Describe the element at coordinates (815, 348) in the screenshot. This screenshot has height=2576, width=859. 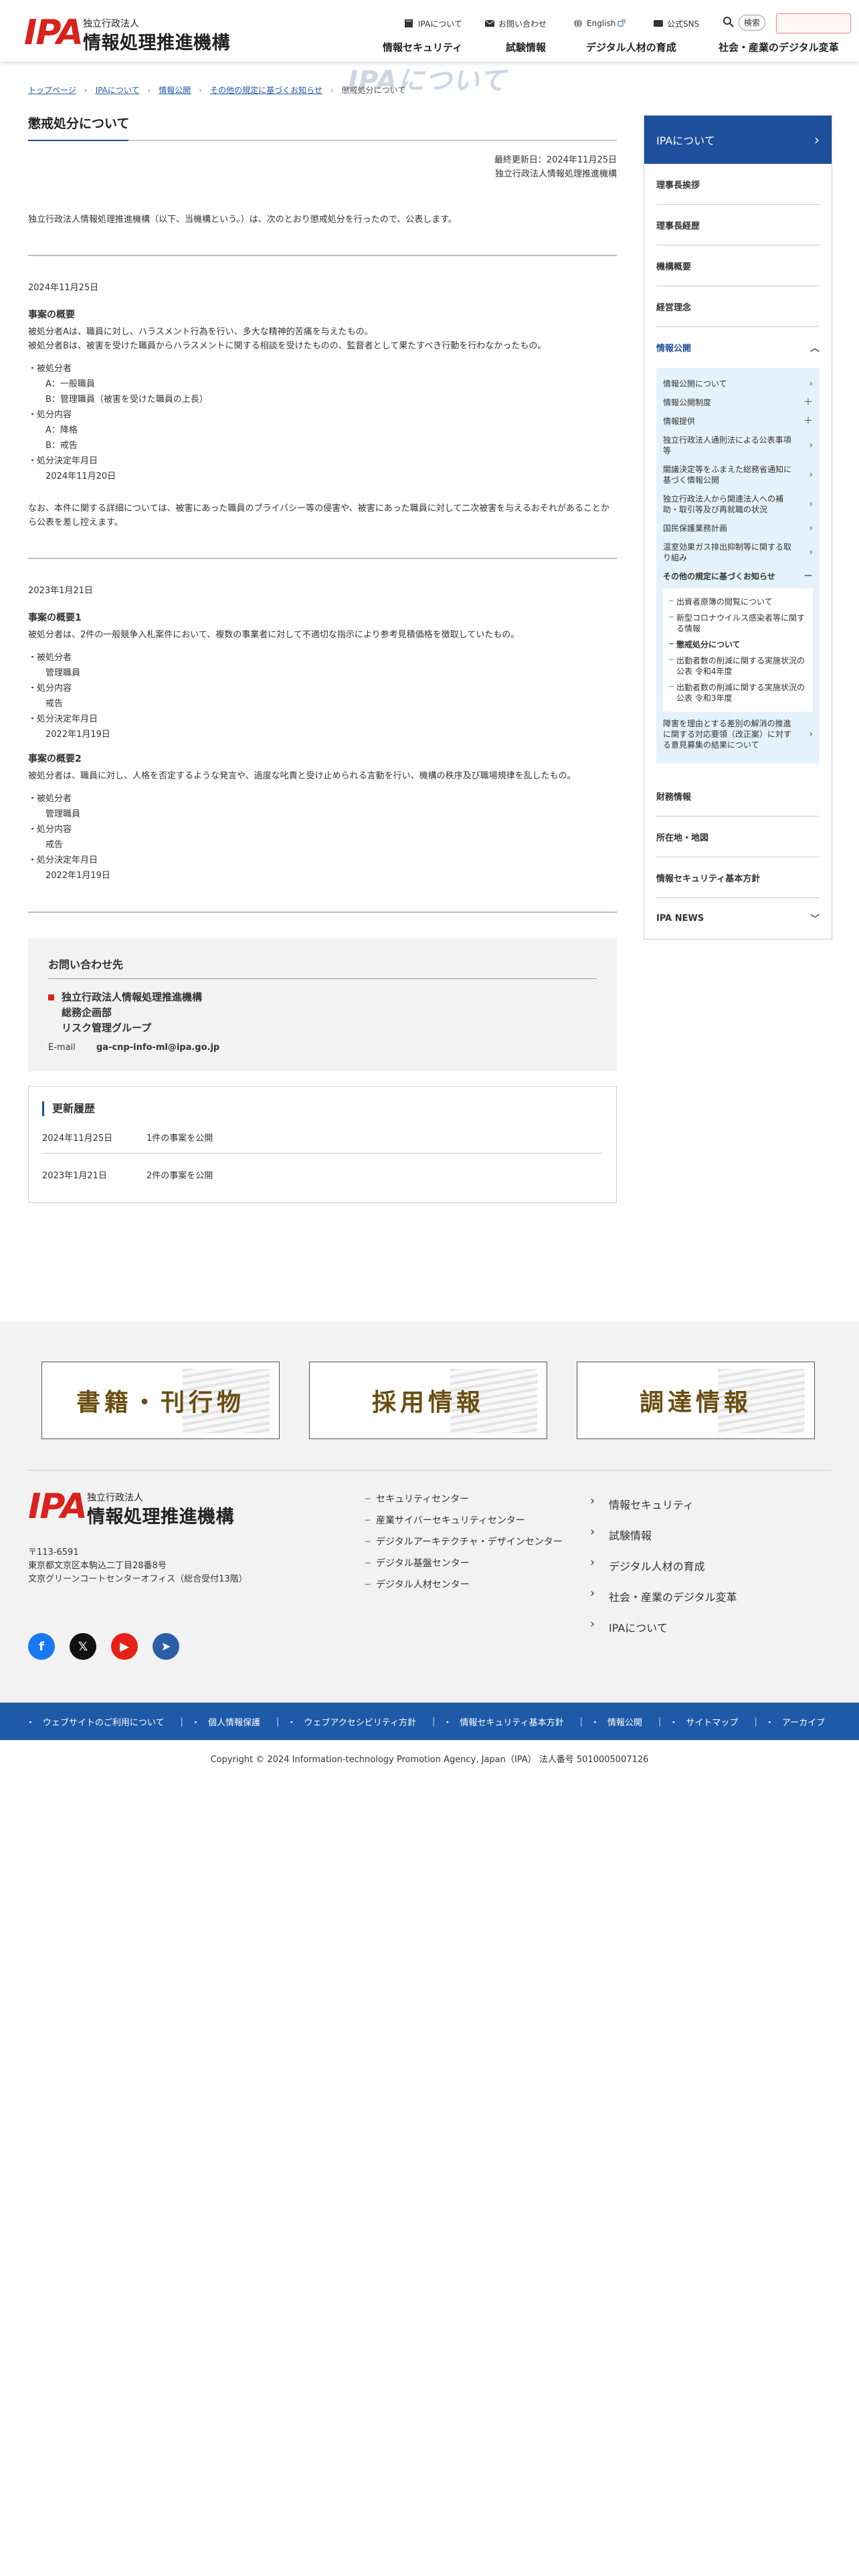
I see `chevron-up-icon: ︿` at that location.